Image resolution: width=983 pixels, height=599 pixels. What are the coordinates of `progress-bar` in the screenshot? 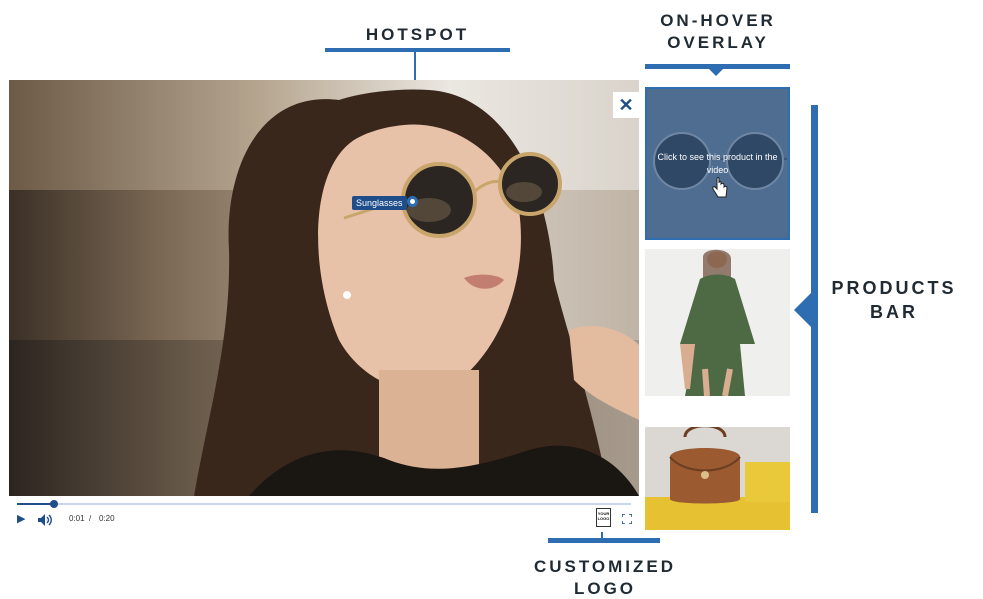 It's located at (324, 504).